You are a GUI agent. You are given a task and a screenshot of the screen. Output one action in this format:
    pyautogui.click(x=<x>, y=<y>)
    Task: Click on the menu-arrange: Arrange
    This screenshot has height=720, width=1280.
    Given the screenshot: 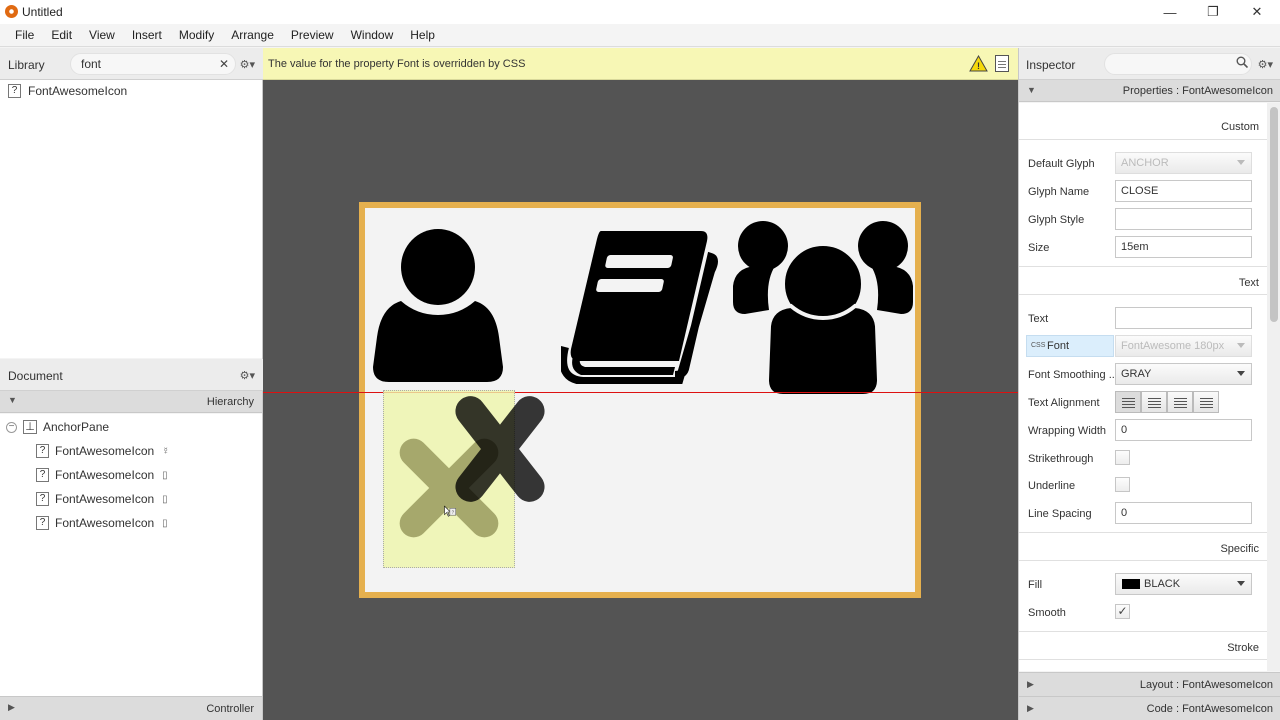 What is the action you would take?
    pyautogui.click(x=253, y=35)
    